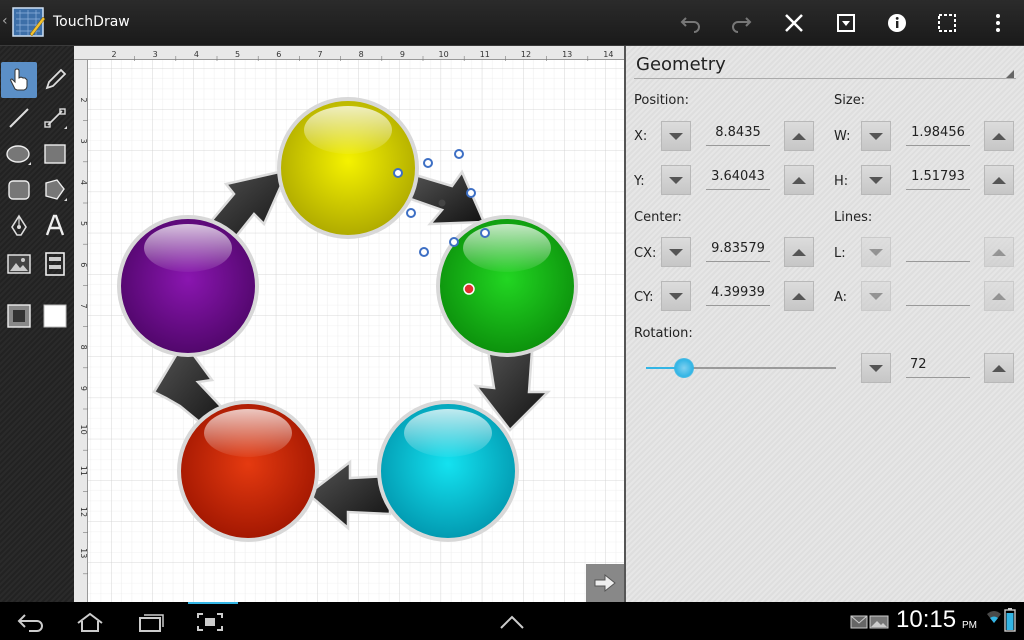 Image resolution: width=1024 pixels, height=640 pixels. What do you see at coordinates (876, 180) in the screenshot?
I see `h-decrement-button` at bounding box center [876, 180].